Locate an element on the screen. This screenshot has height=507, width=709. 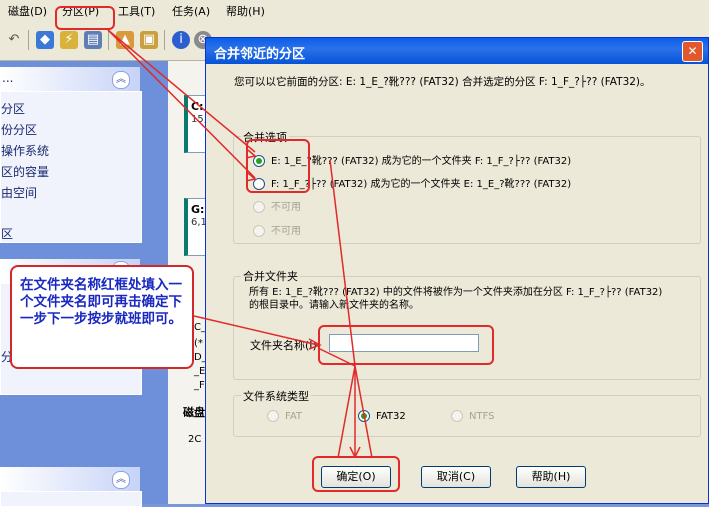
details-panel is located at coordinates (71, 499).